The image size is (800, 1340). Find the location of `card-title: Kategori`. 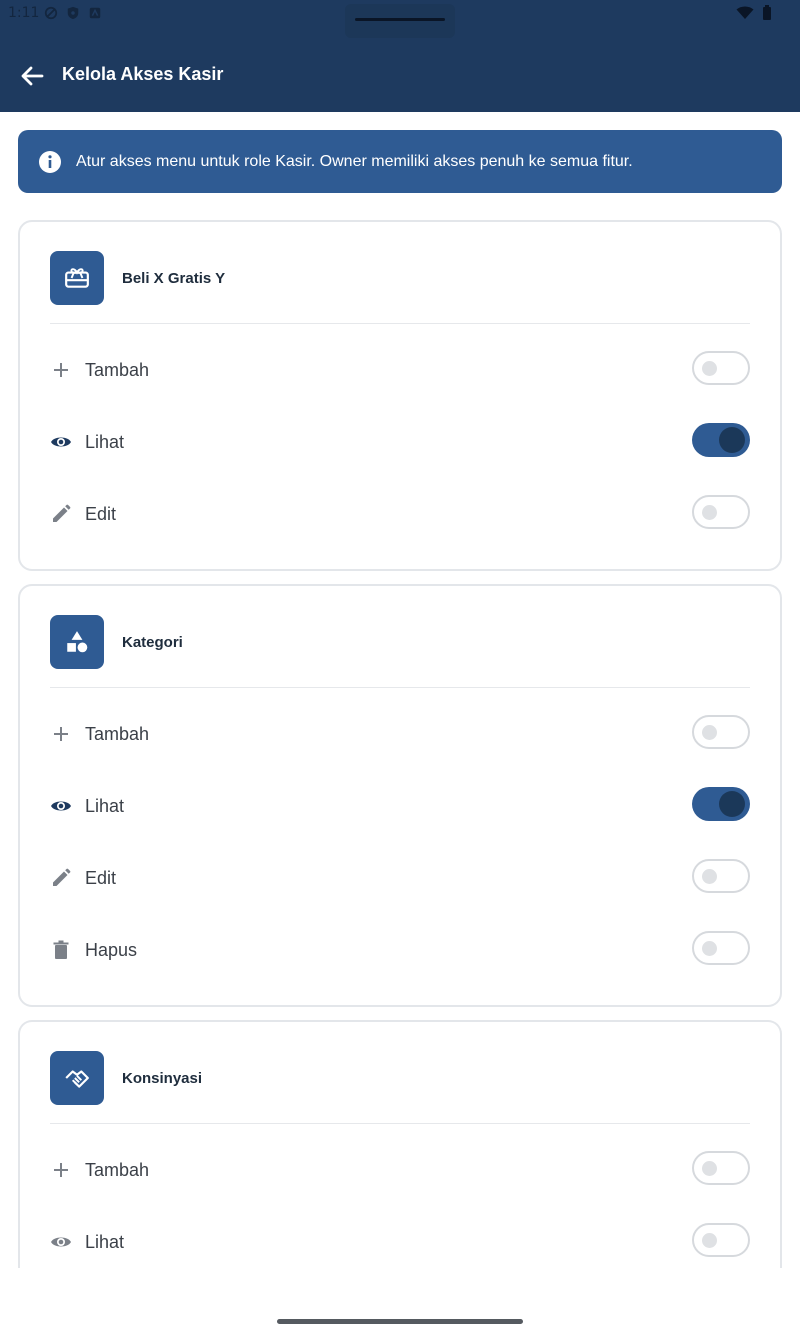

card-title: Kategori is located at coordinates (152, 642).